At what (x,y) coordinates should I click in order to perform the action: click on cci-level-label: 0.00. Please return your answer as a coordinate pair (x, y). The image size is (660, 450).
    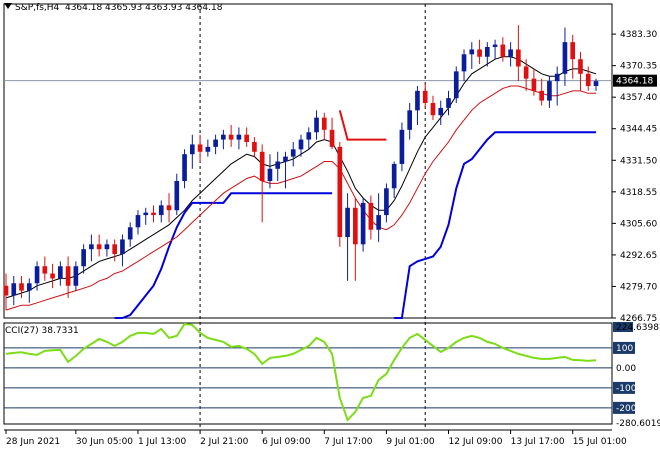
    Looking at the image, I should click on (626, 369).